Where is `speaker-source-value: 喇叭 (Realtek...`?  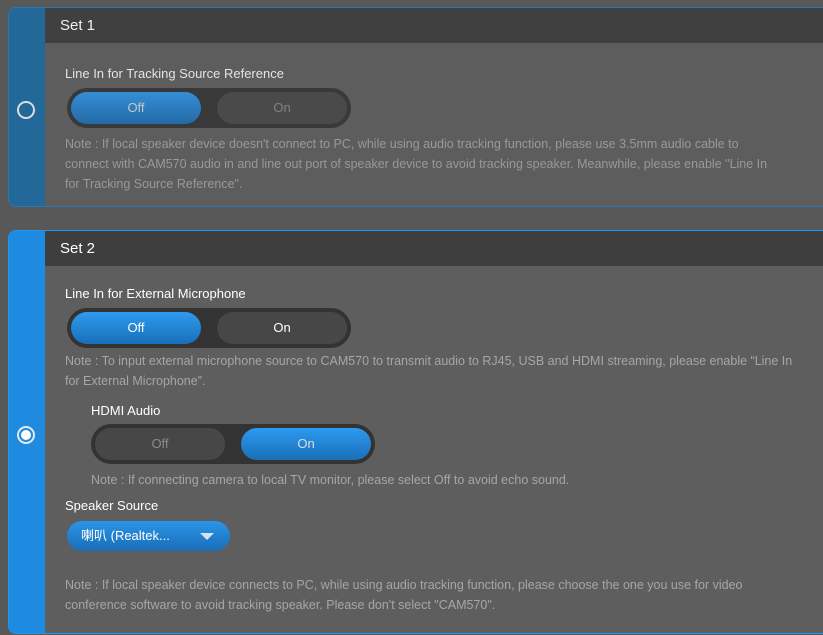
speaker-source-value: 喇叭 (Realtek... is located at coordinates (125, 535).